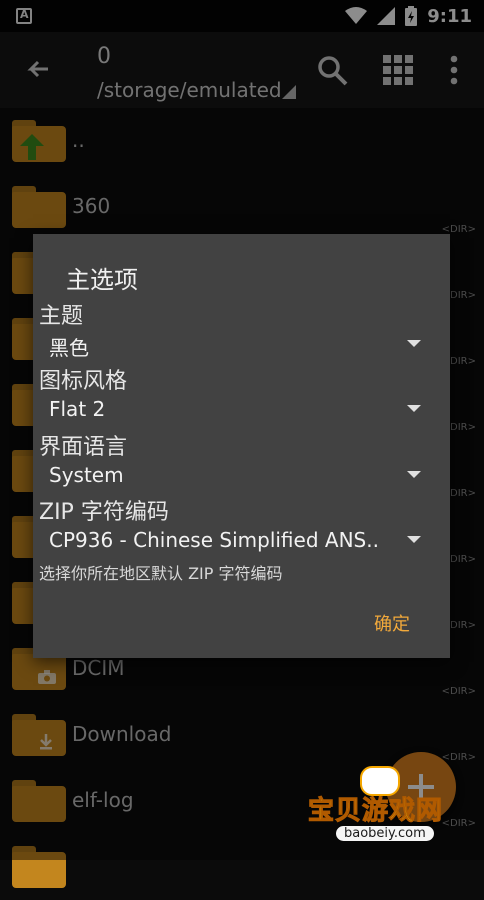 This screenshot has height=900, width=484. Describe the element at coordinates (385, 811) in the screenshot. I see `watermark: 宝贝游戏网 baobeiy.com` at that location.